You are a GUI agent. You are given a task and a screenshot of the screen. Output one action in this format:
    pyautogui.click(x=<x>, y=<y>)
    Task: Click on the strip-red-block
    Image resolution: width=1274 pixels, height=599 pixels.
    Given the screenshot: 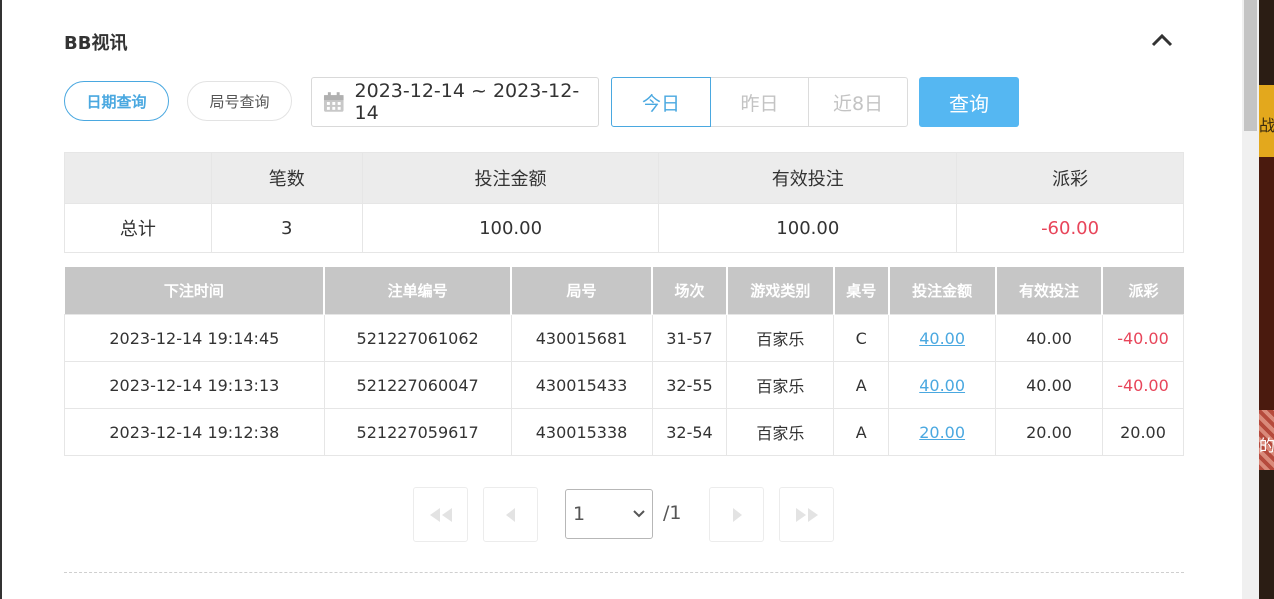 What is the action you would take?
    pyautogui.click(x=1266, y=283)
    